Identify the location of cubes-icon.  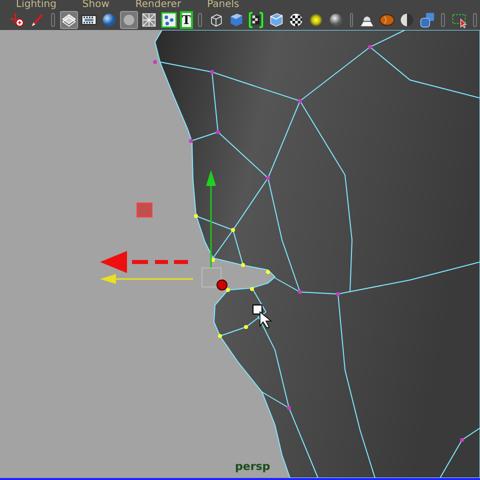
(427, 20).